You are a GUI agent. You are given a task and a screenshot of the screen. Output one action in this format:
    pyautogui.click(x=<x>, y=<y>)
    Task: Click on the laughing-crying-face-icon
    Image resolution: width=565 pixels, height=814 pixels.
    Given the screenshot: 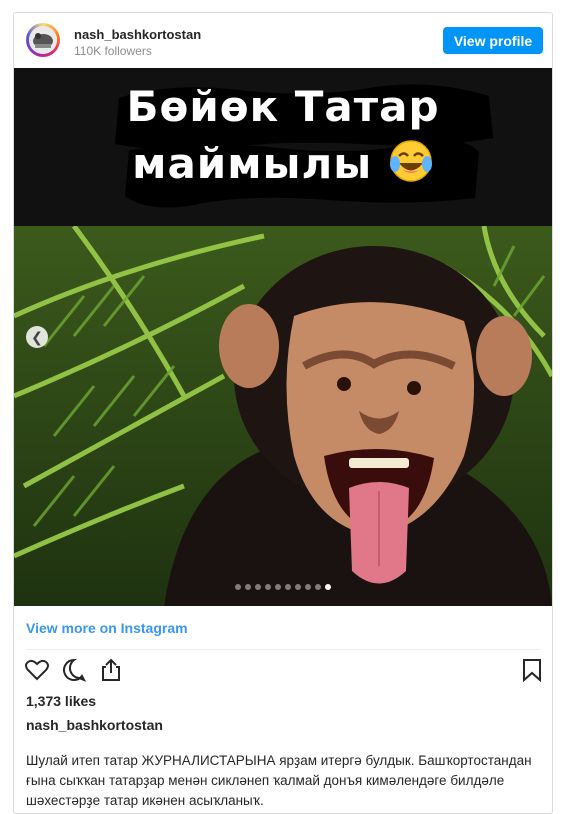 What is the action you would take?
    pyautogui.click(x=410, y=161)
    